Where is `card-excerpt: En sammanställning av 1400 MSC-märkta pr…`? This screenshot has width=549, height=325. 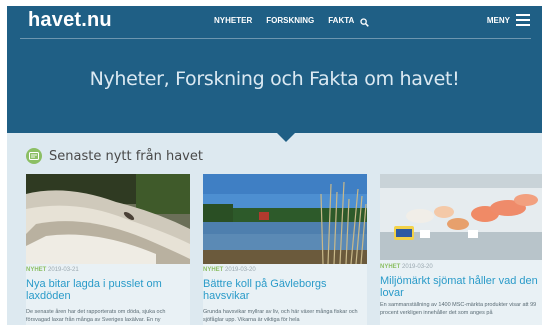
card-excerpt: En sammanställning av 1400 MSC-märkta pr… is located at coordinates (458, 309).